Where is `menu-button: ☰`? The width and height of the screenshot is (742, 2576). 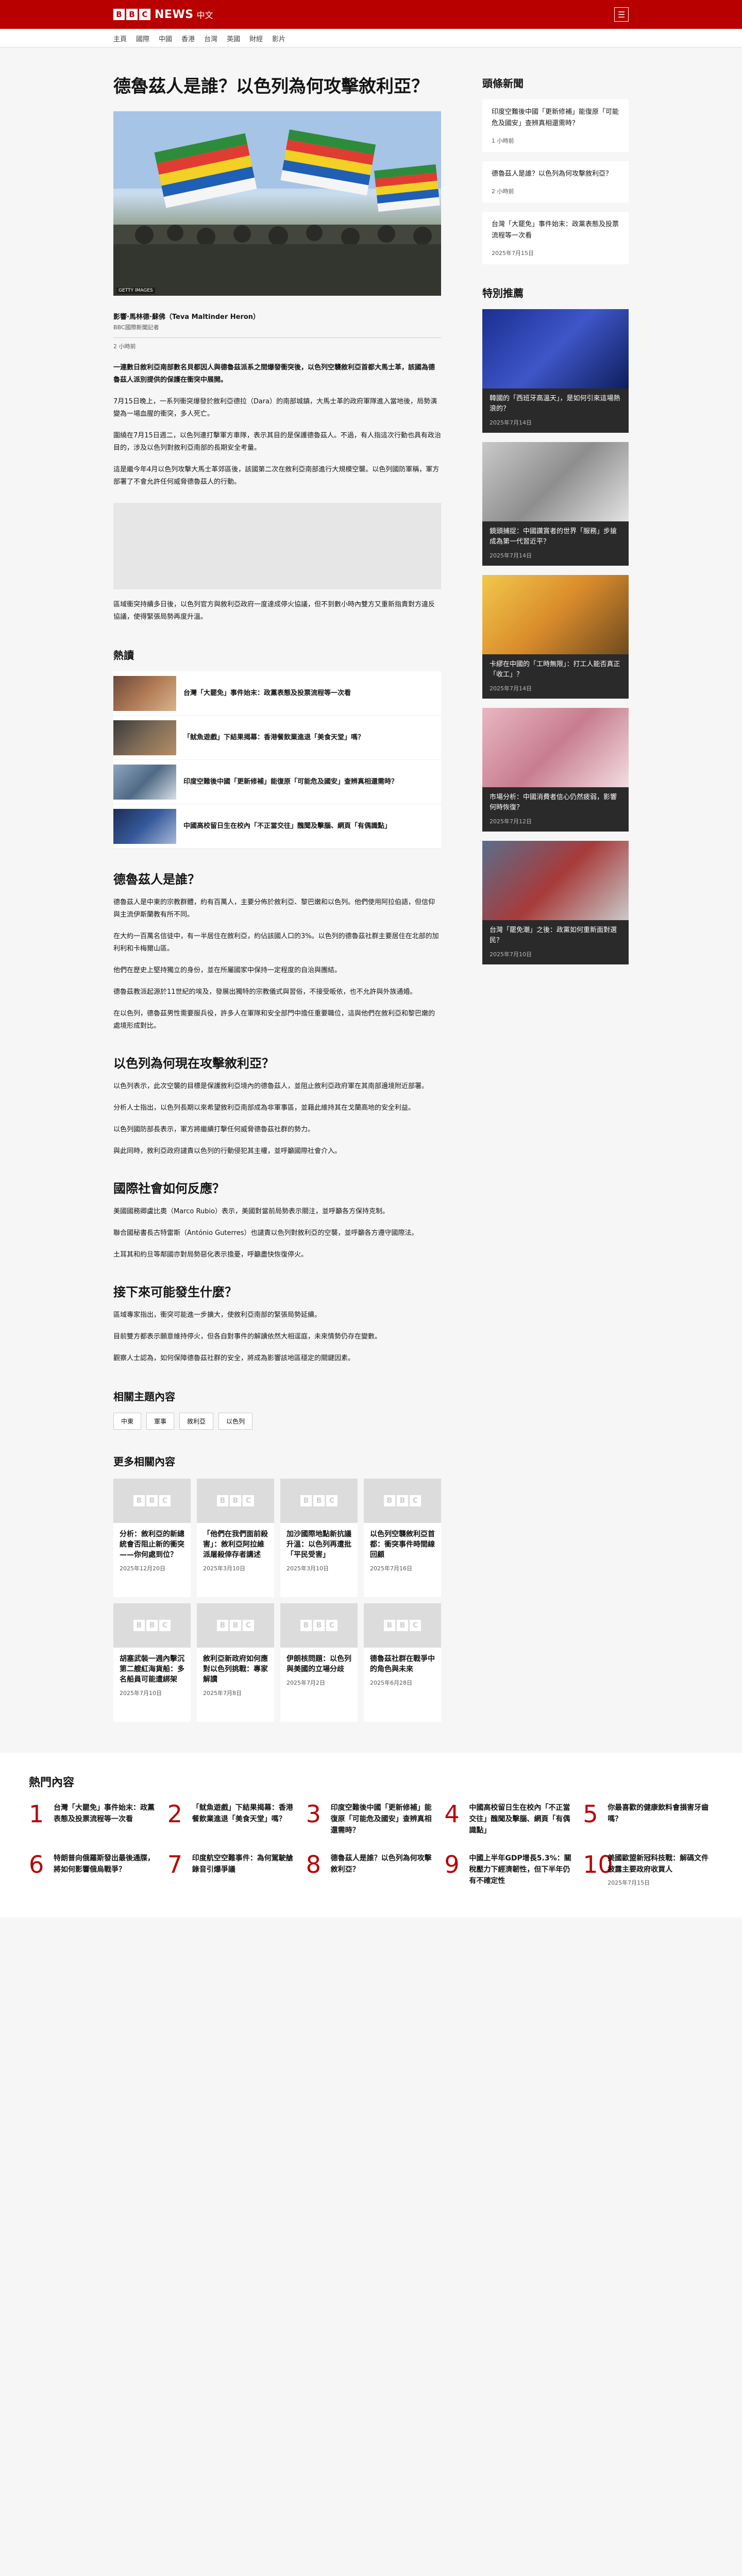 menu-button: ☰ is located at coordinates (621, 14).